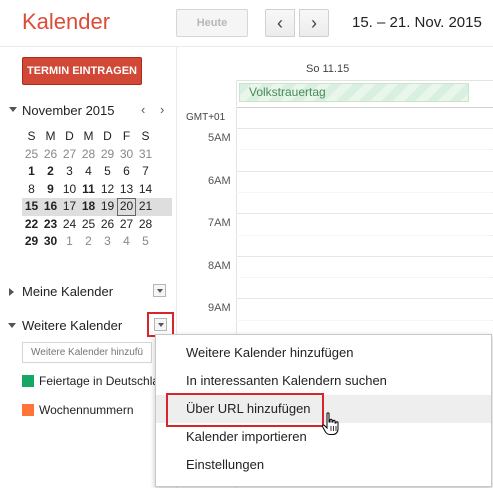 This screenshot has height=488, width=493. Describe the element at coordinates (145, 155) in the screenshot. I see `mini-calendar-day: 31` at that location.